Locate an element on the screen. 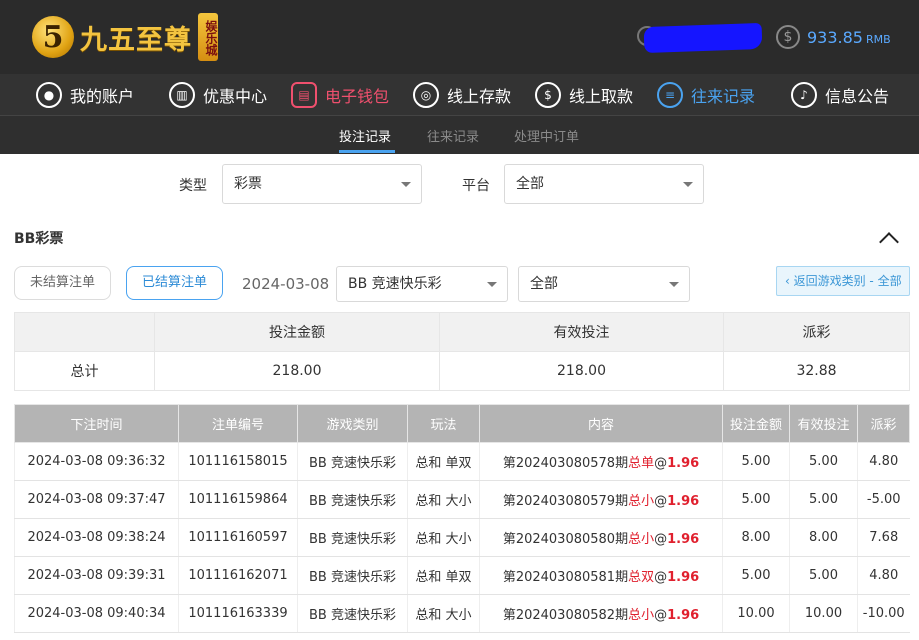 This screenshot has width=919, height=640. bet-valid: 10.00 is located at coordinates (823, 613).